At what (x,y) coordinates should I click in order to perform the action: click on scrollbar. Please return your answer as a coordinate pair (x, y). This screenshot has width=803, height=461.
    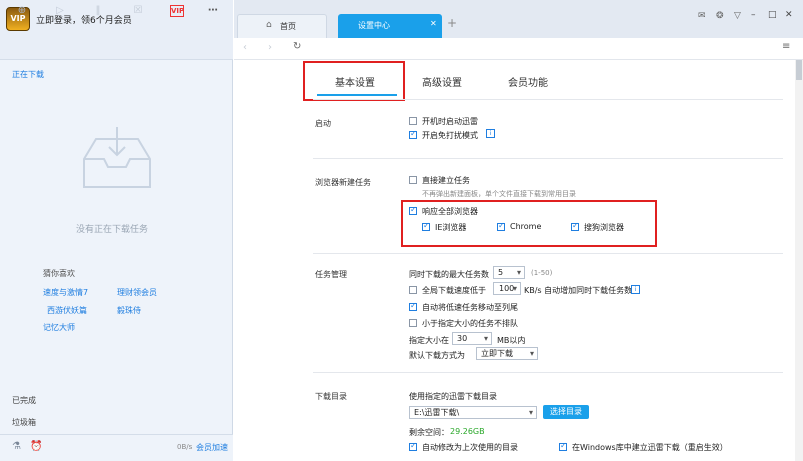
    Looking at the image, I should click on (799, 260).